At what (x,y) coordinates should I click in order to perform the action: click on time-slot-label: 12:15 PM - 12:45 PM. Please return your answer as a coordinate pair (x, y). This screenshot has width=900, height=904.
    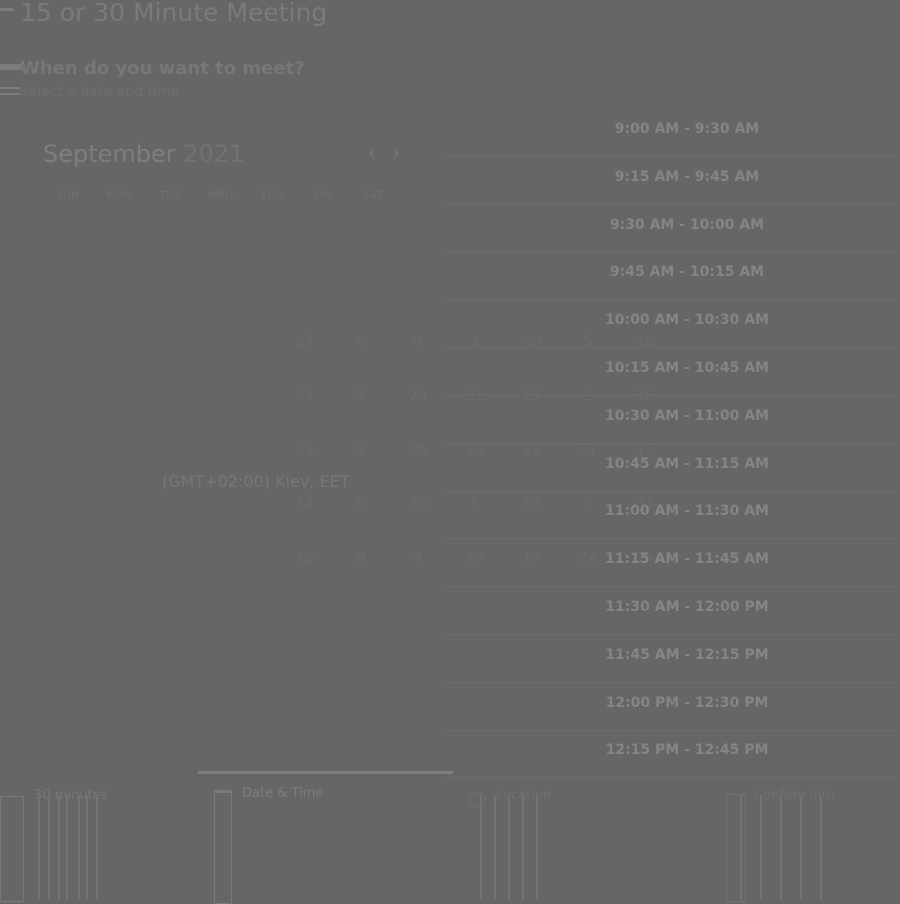
    Looking at the image, I should click on (687, 750).